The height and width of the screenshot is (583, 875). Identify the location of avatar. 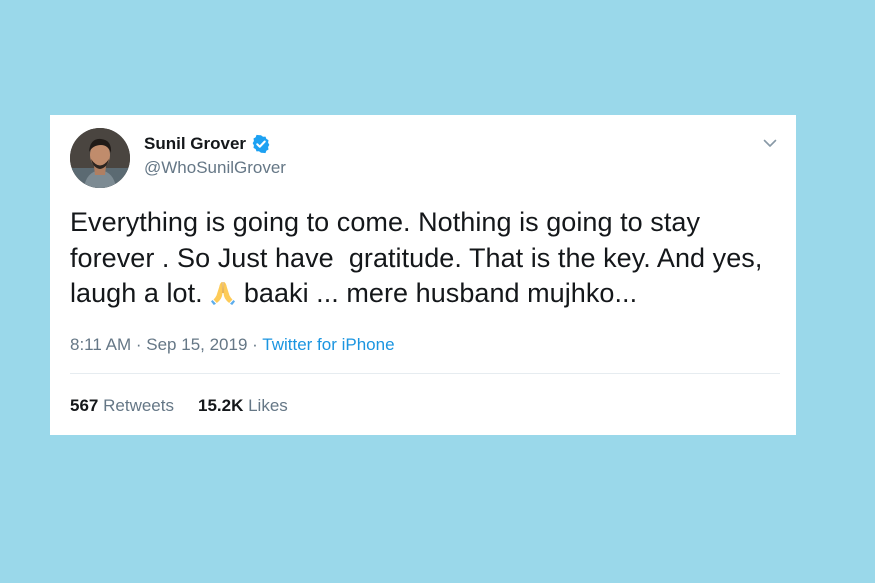
(100, 158).